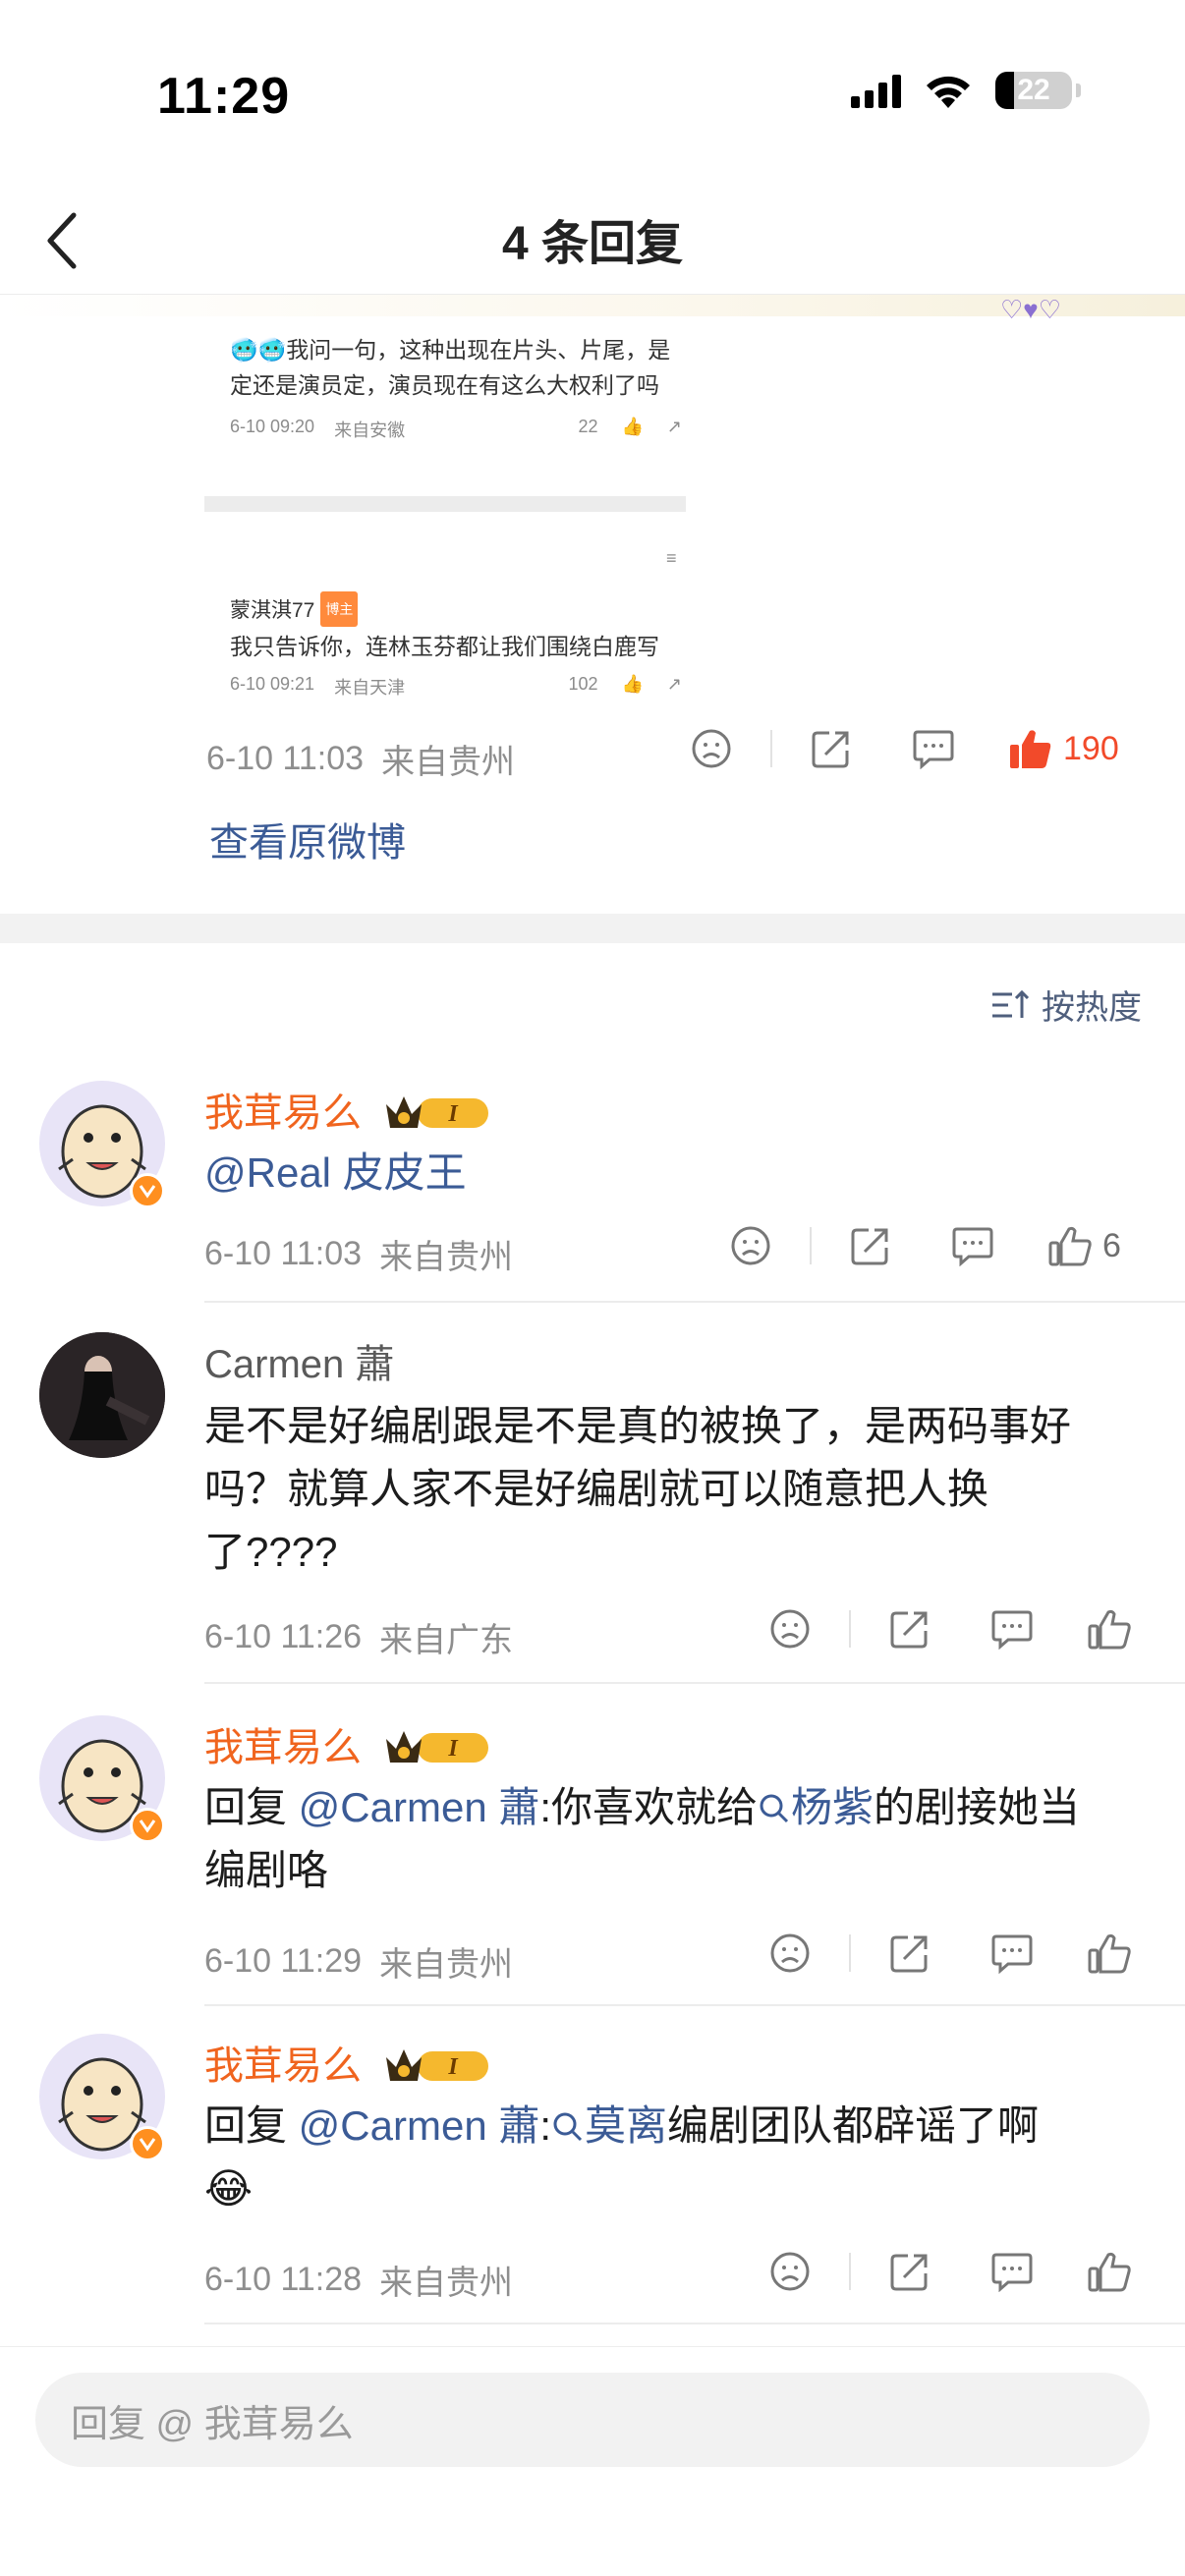  I want to click on nav-bar: 4 条回复, so click(592, 241).